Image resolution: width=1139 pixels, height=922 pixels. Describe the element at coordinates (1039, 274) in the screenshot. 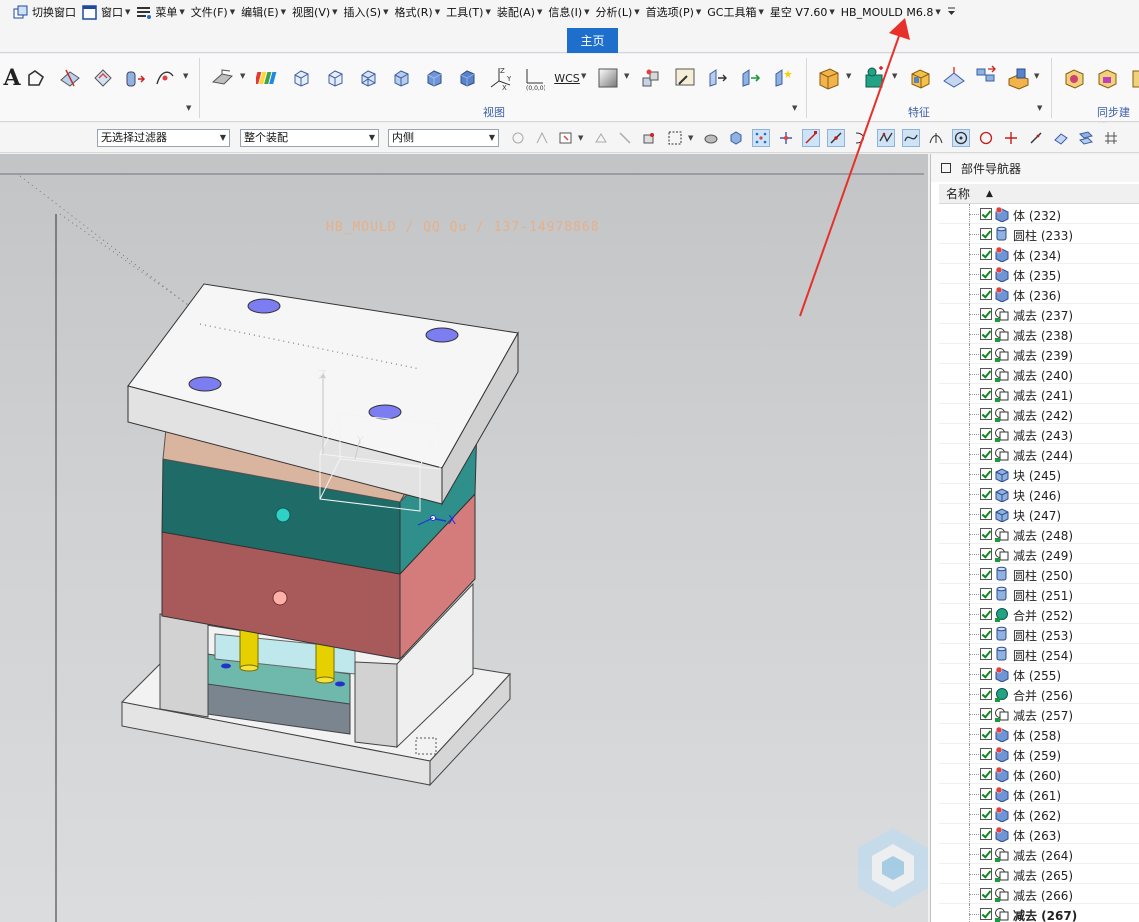

I see `navigator-row: 体 (235)` at that location.